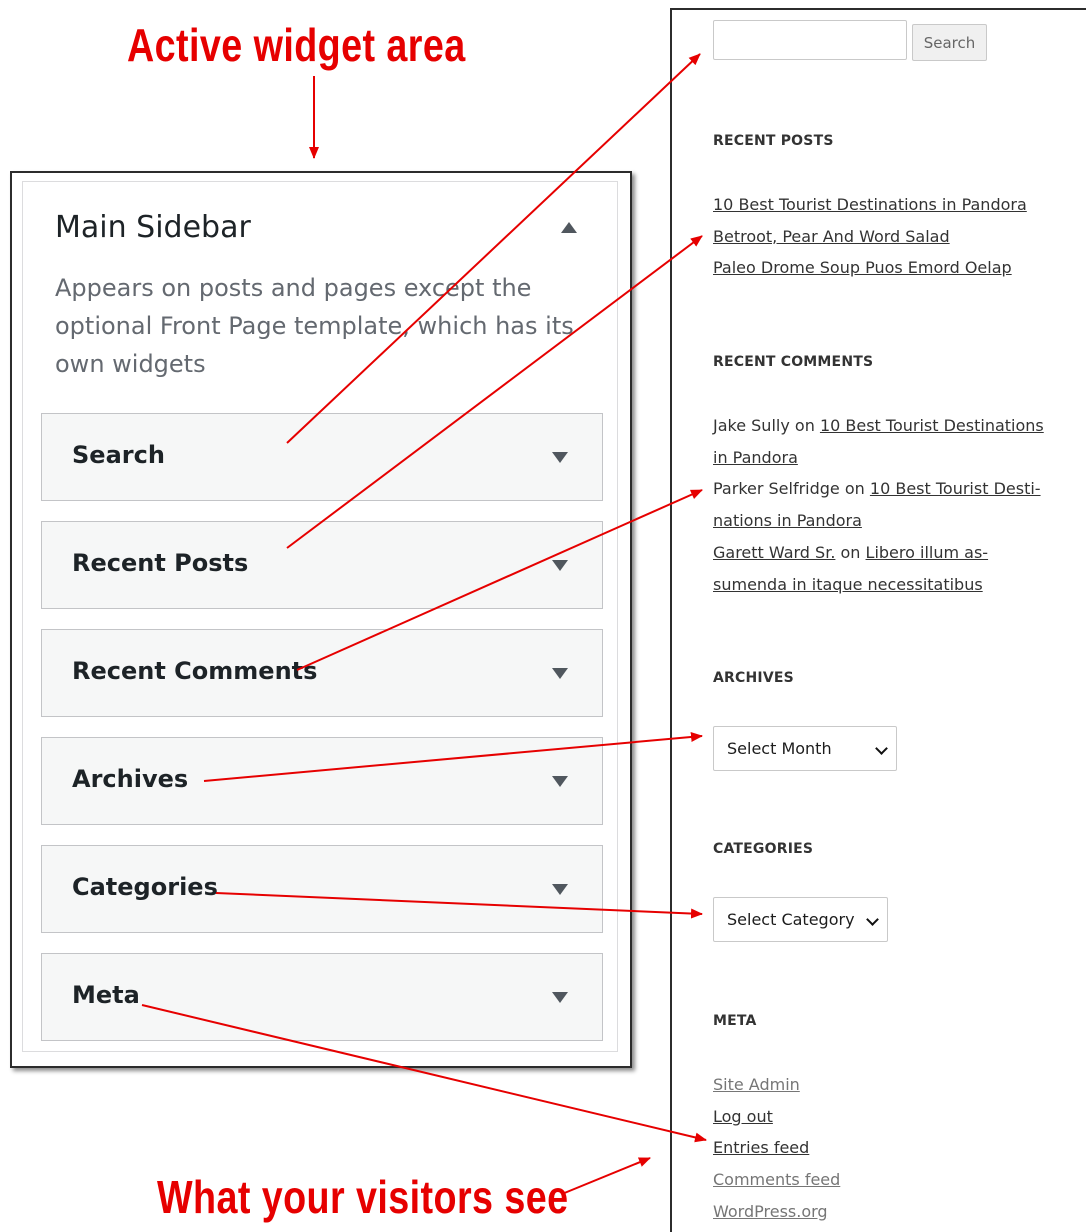 The width and height of the screenshot is (1086, 1232). What do you see at coordinates (735, 1021) in the screenshot?
I see `meta-heading: META` at bounding box center [735, 1021].